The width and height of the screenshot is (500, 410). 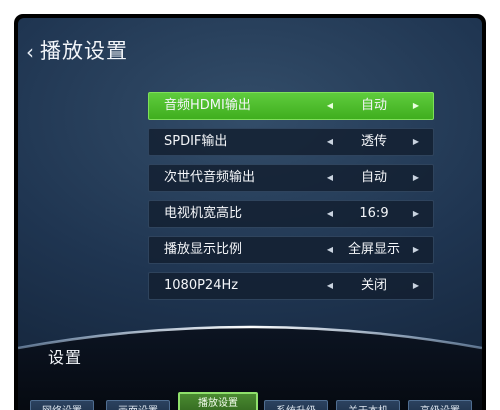 What do you see at coordinates (210, 177) in the screenshot?
I see `setting-label: 次世代音频输出` at bounding box center [210, 177].